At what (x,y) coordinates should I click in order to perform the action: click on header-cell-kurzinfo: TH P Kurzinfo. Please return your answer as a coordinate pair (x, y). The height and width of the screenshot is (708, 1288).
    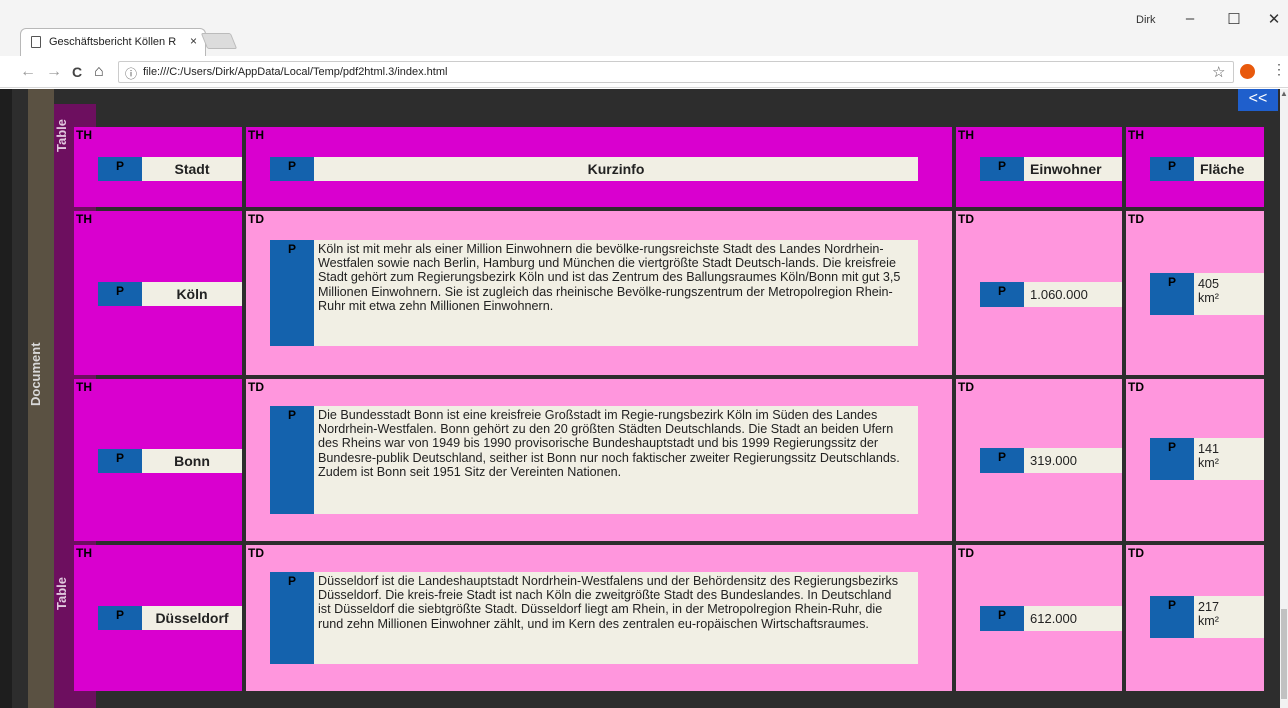
    Looking at the image, I should click on (599, 167).